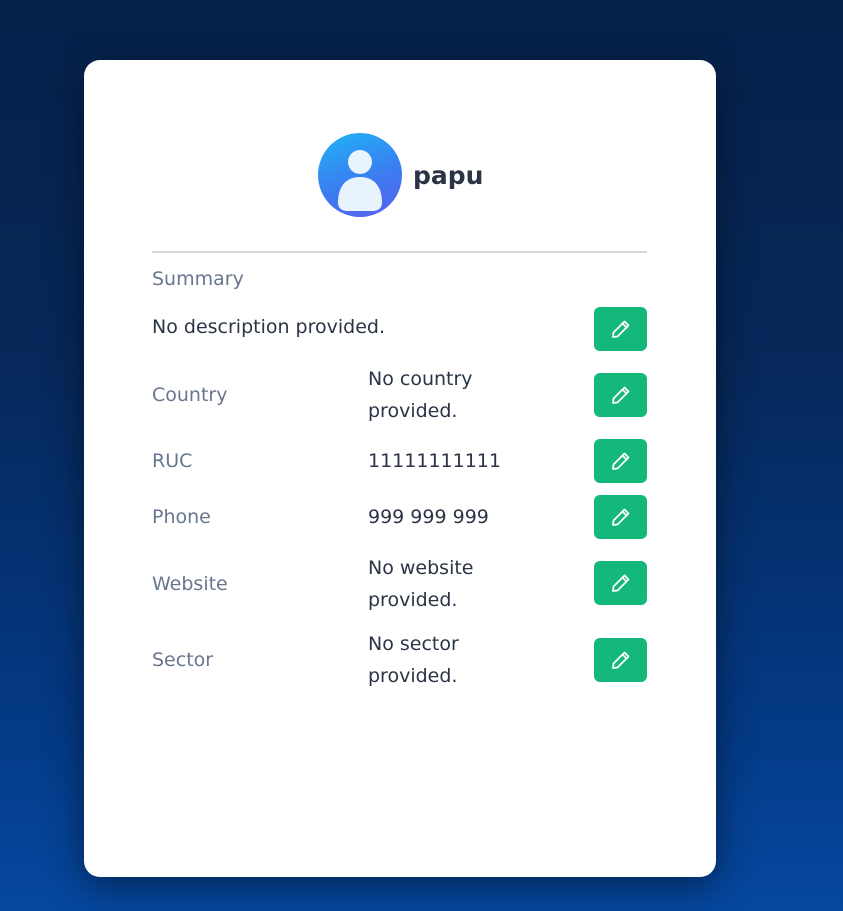 The image size is (843, 911). I want to click on ruc-value: 11111111111, so click(434, 461).